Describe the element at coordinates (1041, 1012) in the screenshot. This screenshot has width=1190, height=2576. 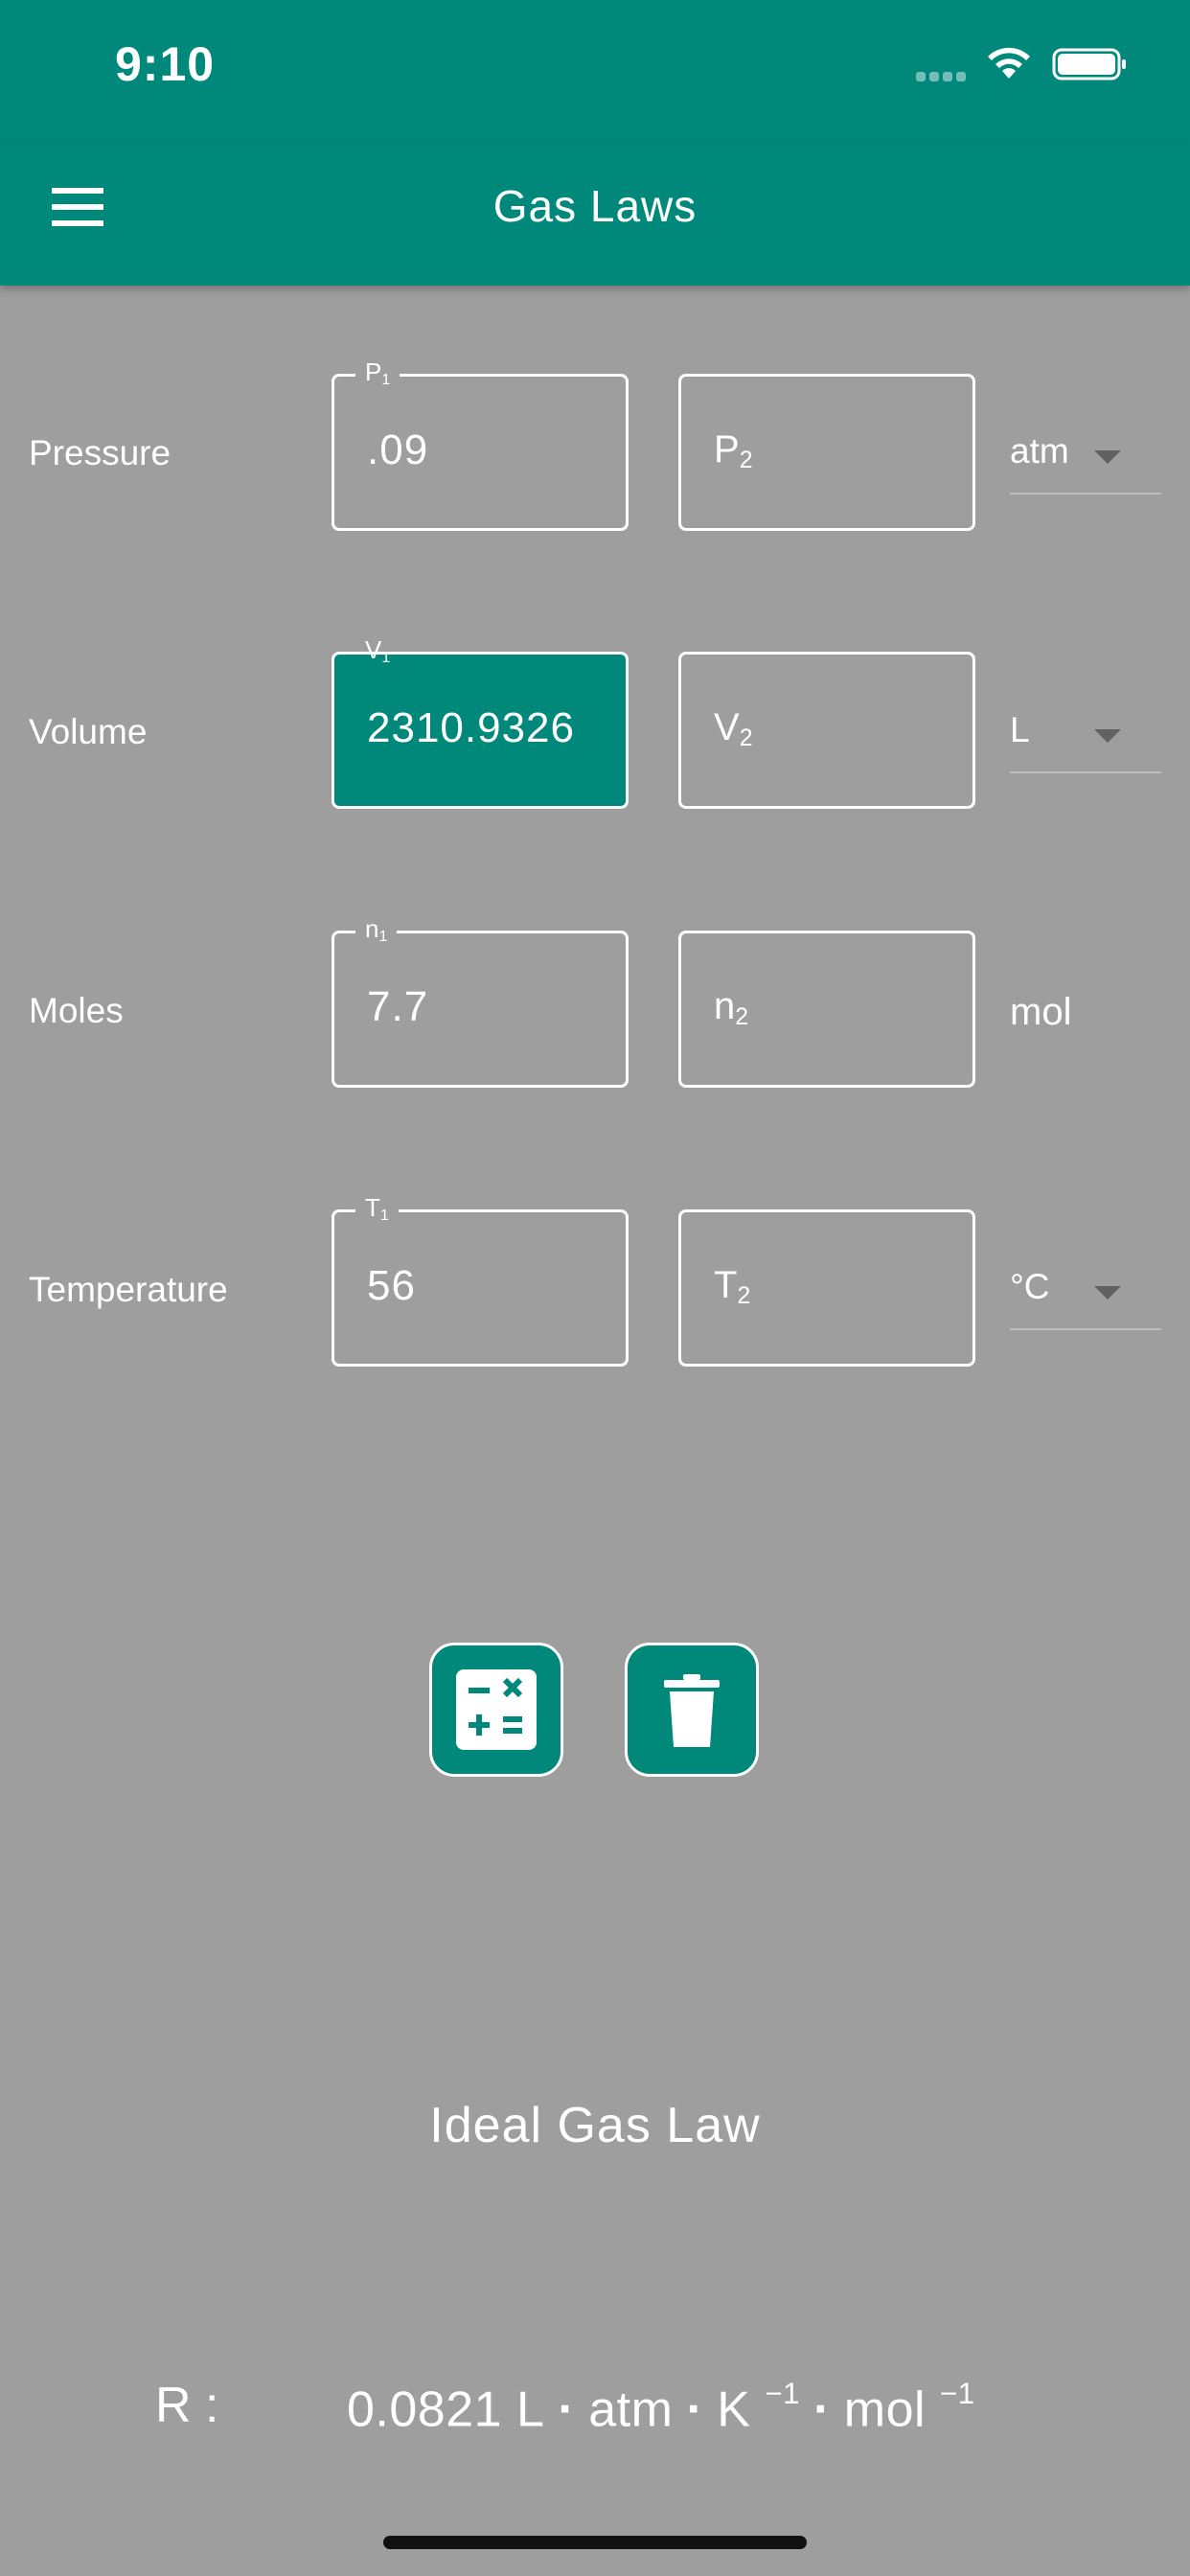
I see `moles-unit-label: mol` at that location.